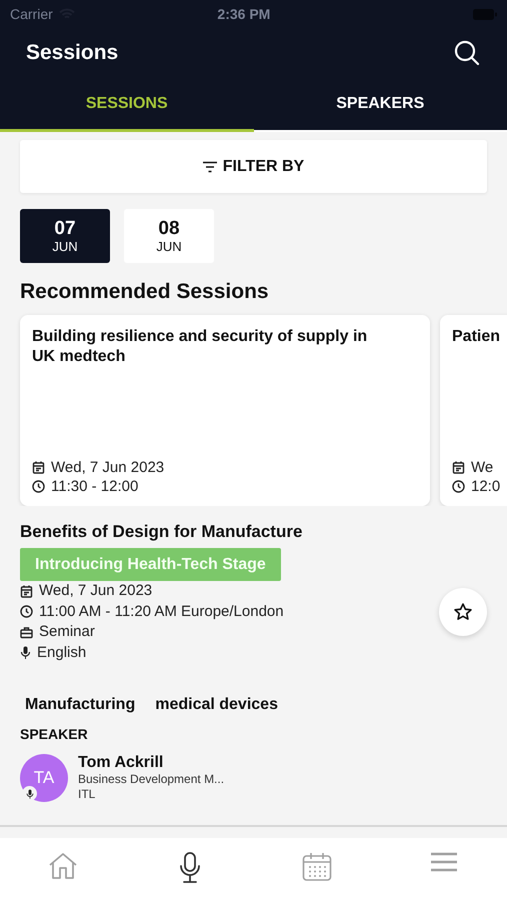  I want to click on section-heading: Recommended Sessions, so click(145, 292).